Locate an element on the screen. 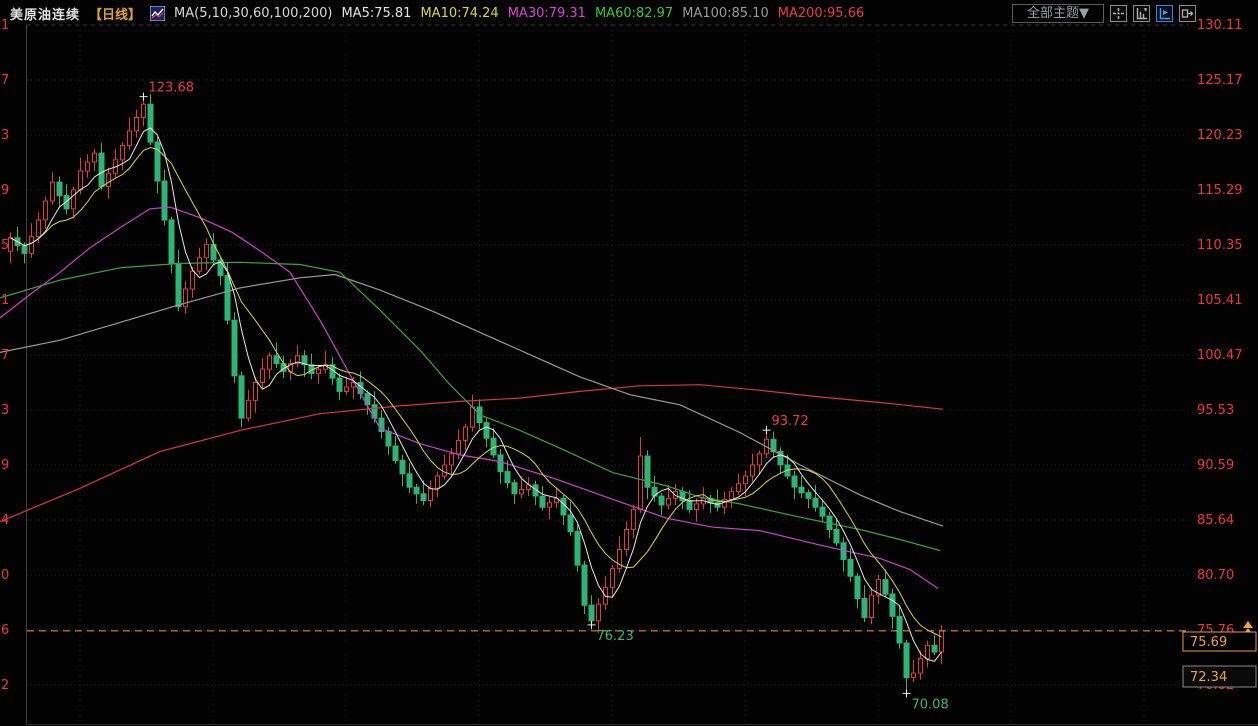  svg-text: 76.23 is located at coordinates (615, 636).